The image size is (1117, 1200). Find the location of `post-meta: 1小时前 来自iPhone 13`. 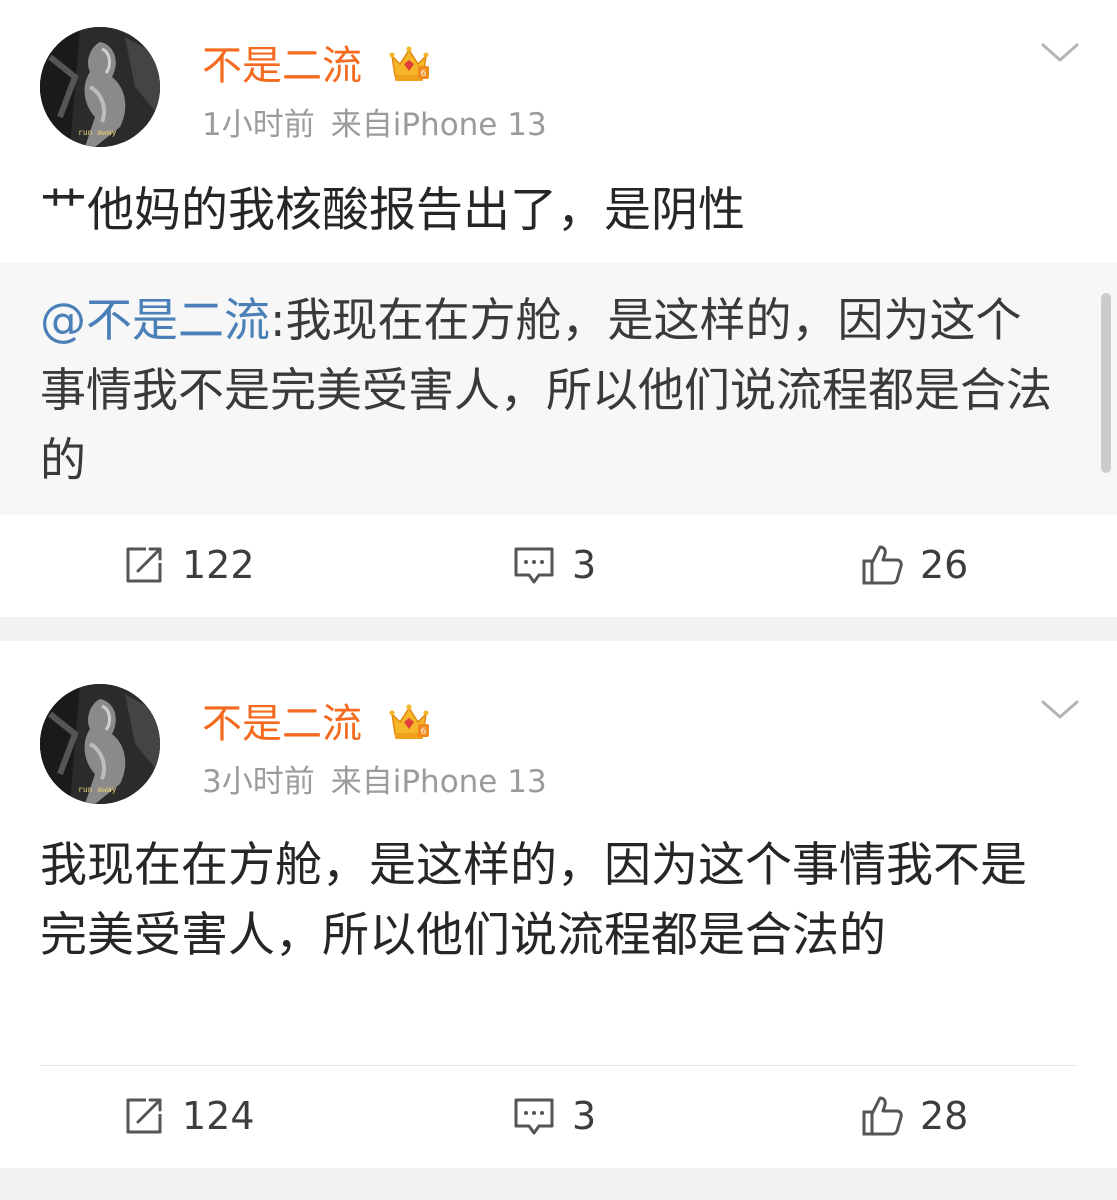

post-meta: 1小时前 来自iPhone 13 is located at coordinates (374, 125).